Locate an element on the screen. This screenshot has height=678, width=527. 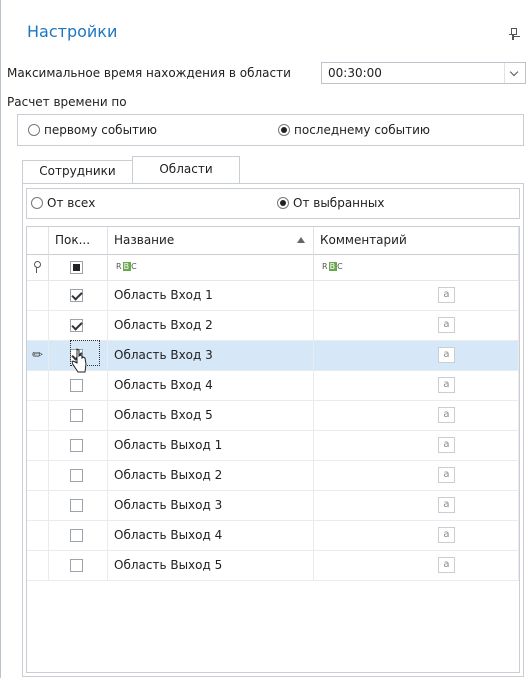
table-row: Область Выход 2 a is located at coordinates (273, 476).